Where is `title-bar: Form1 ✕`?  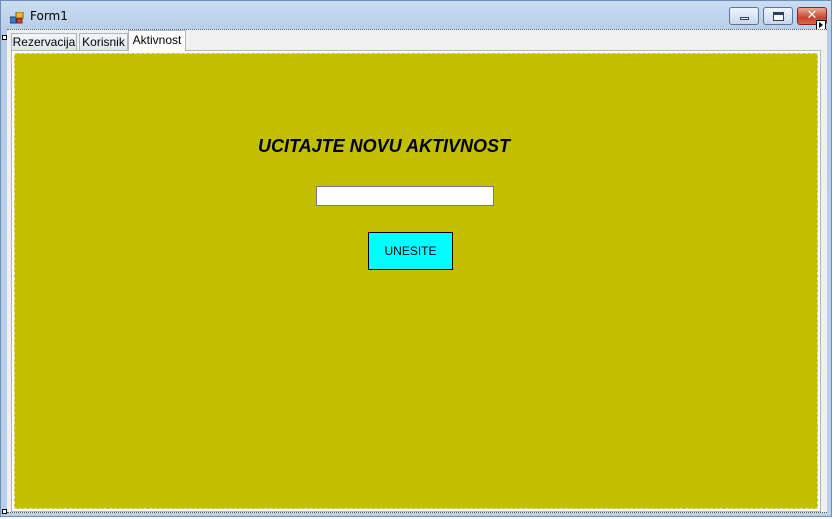 title-bar: Form1 ✕ is located at coordinates (417, 15).